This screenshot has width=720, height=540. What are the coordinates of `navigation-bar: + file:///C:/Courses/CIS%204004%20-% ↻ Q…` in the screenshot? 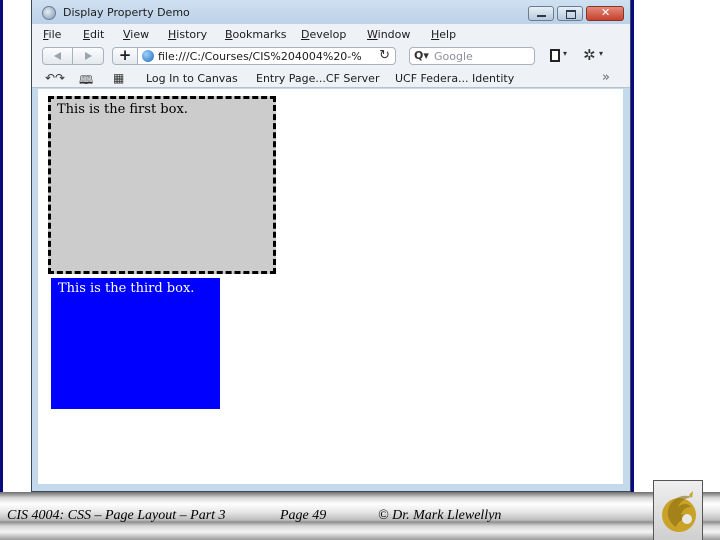 It's located at (331, 56).